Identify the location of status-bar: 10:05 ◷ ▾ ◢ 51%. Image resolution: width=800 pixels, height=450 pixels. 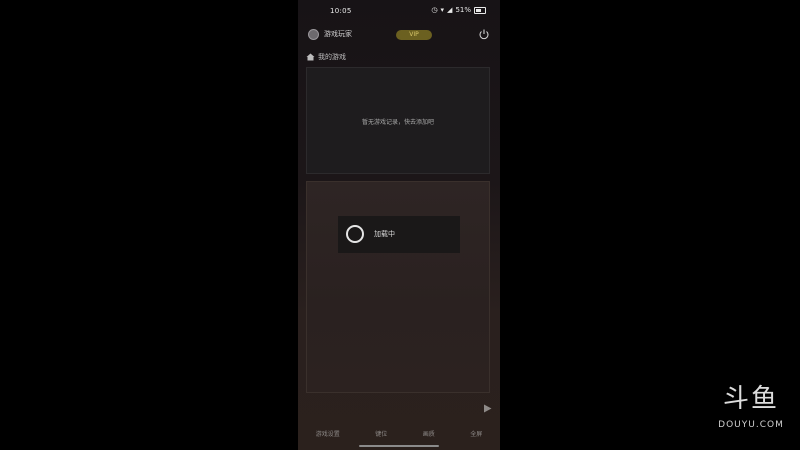
(399, 11).